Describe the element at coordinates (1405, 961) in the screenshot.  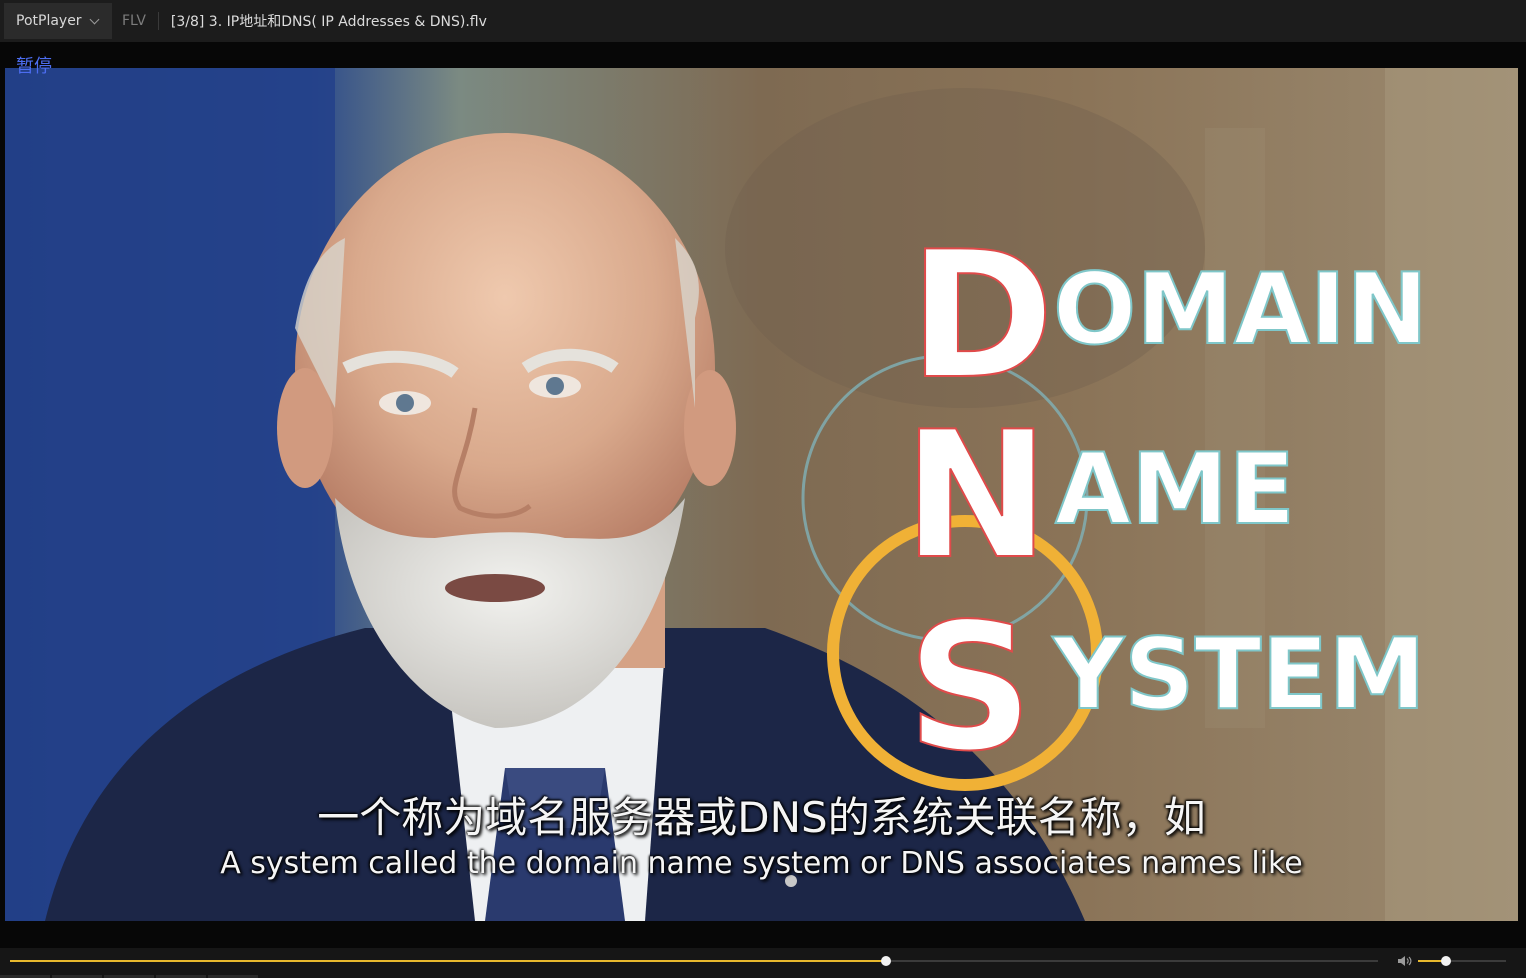
I see `speaker-icon` at that location.